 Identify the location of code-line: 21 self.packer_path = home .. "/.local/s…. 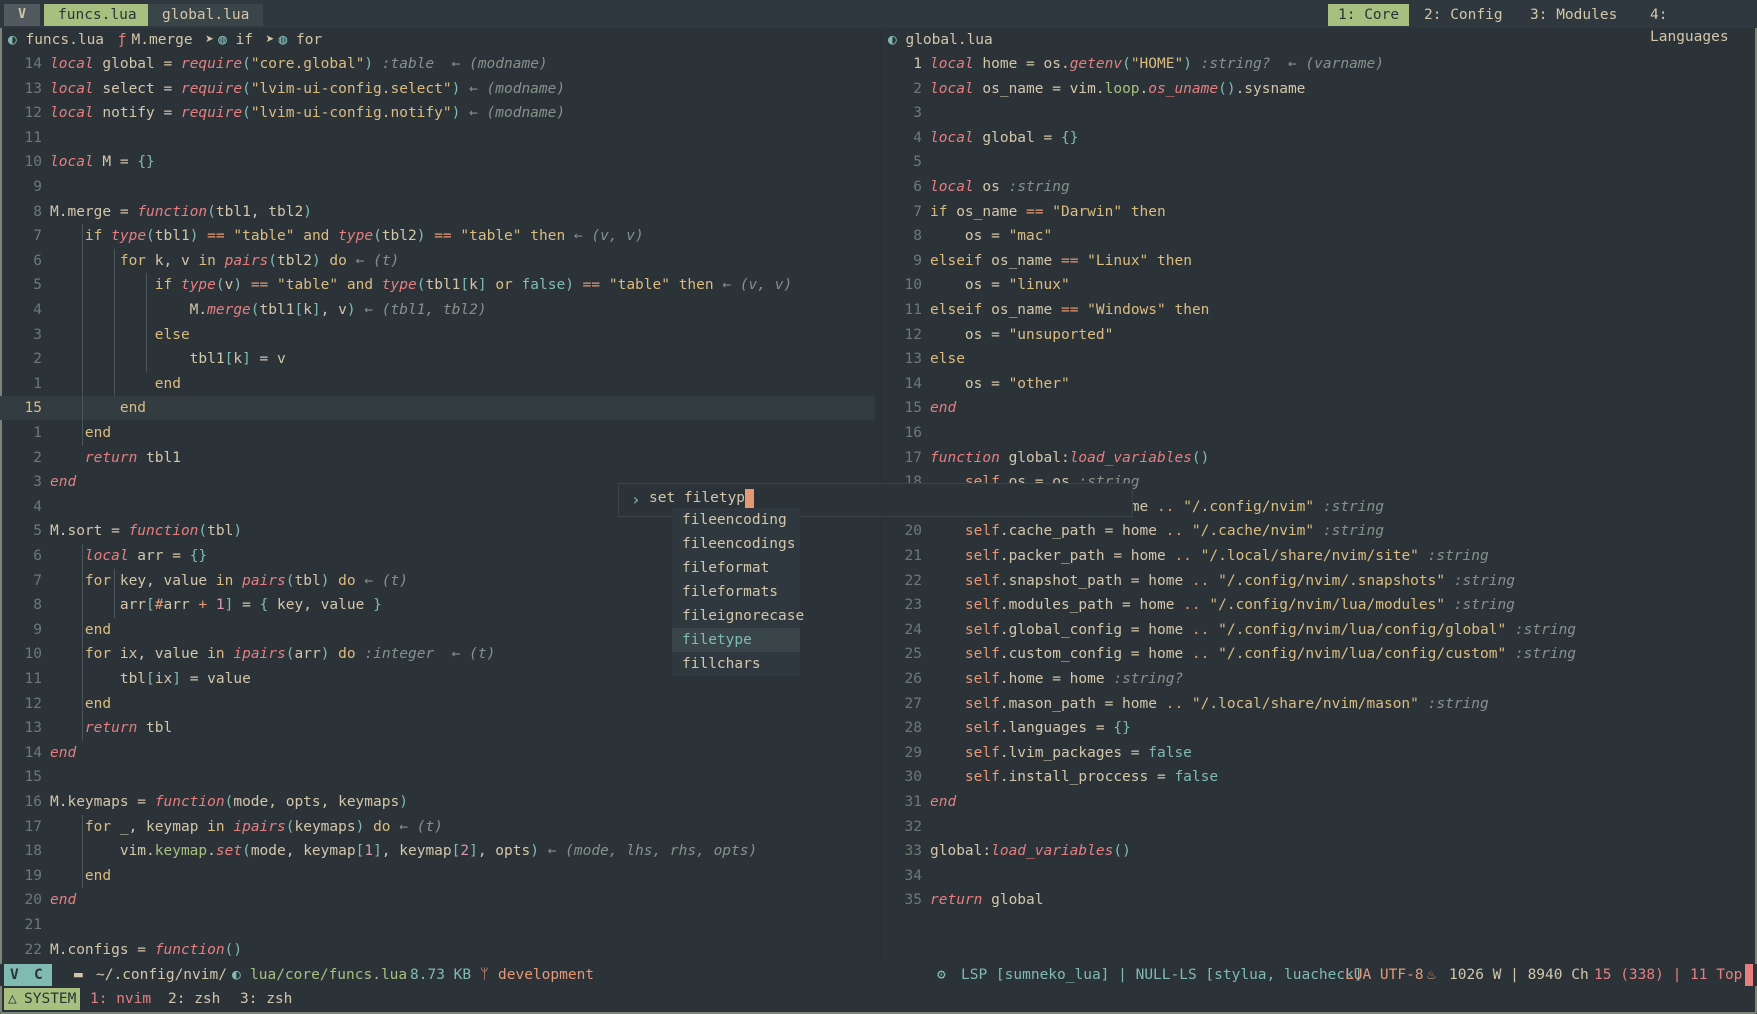
(1320, 556).